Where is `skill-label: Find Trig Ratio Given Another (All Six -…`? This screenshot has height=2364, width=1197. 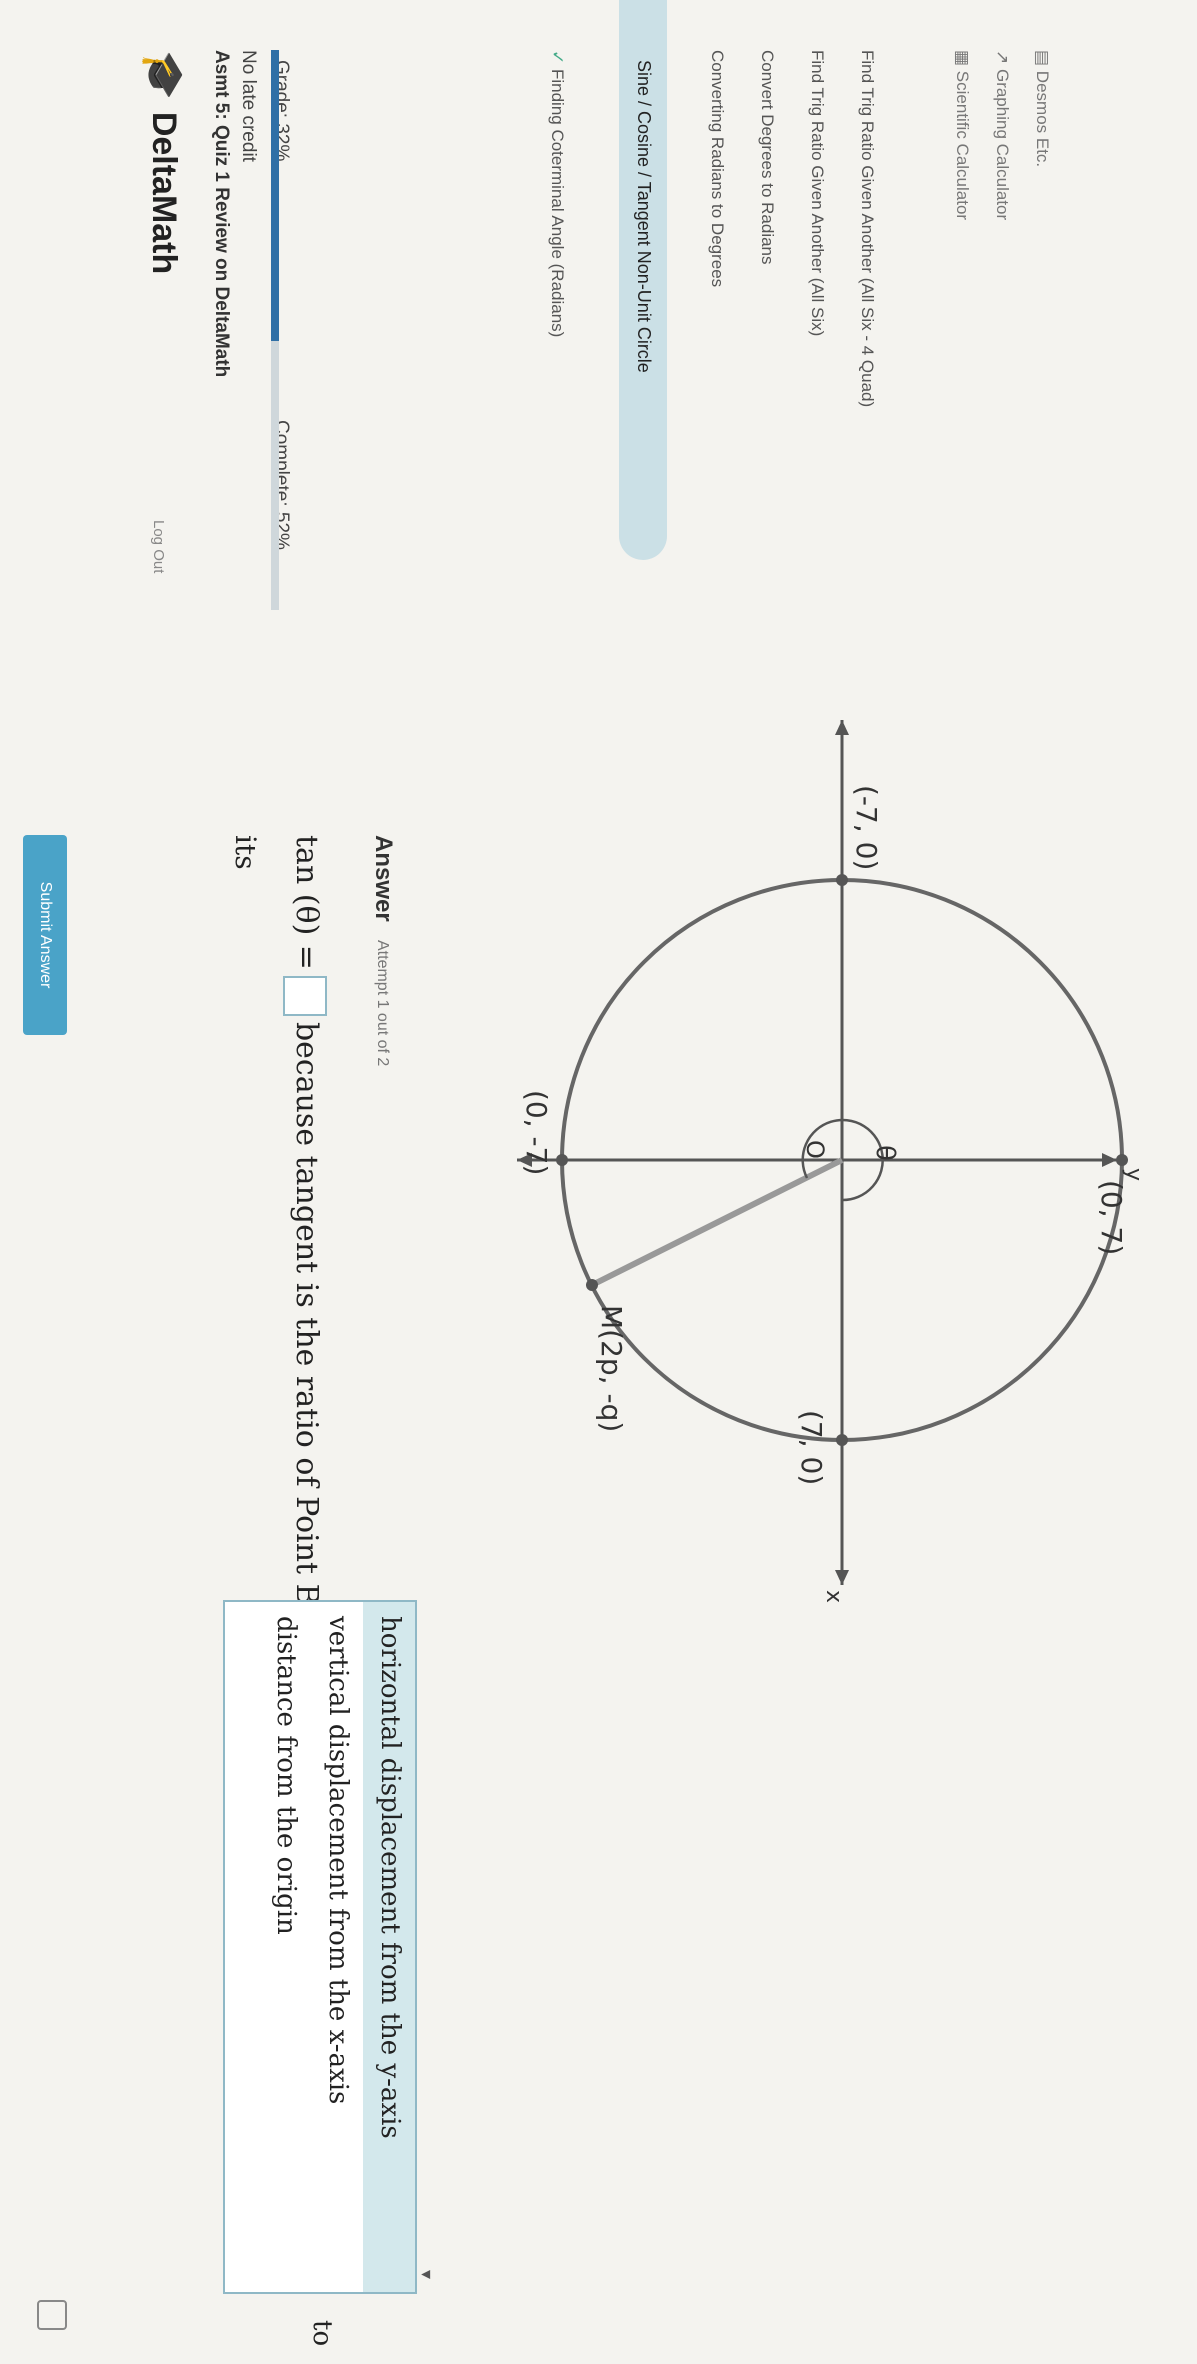
skill-label: Find Trig Ratio Given Another (All Six -… is located at coordinates (867, 229).